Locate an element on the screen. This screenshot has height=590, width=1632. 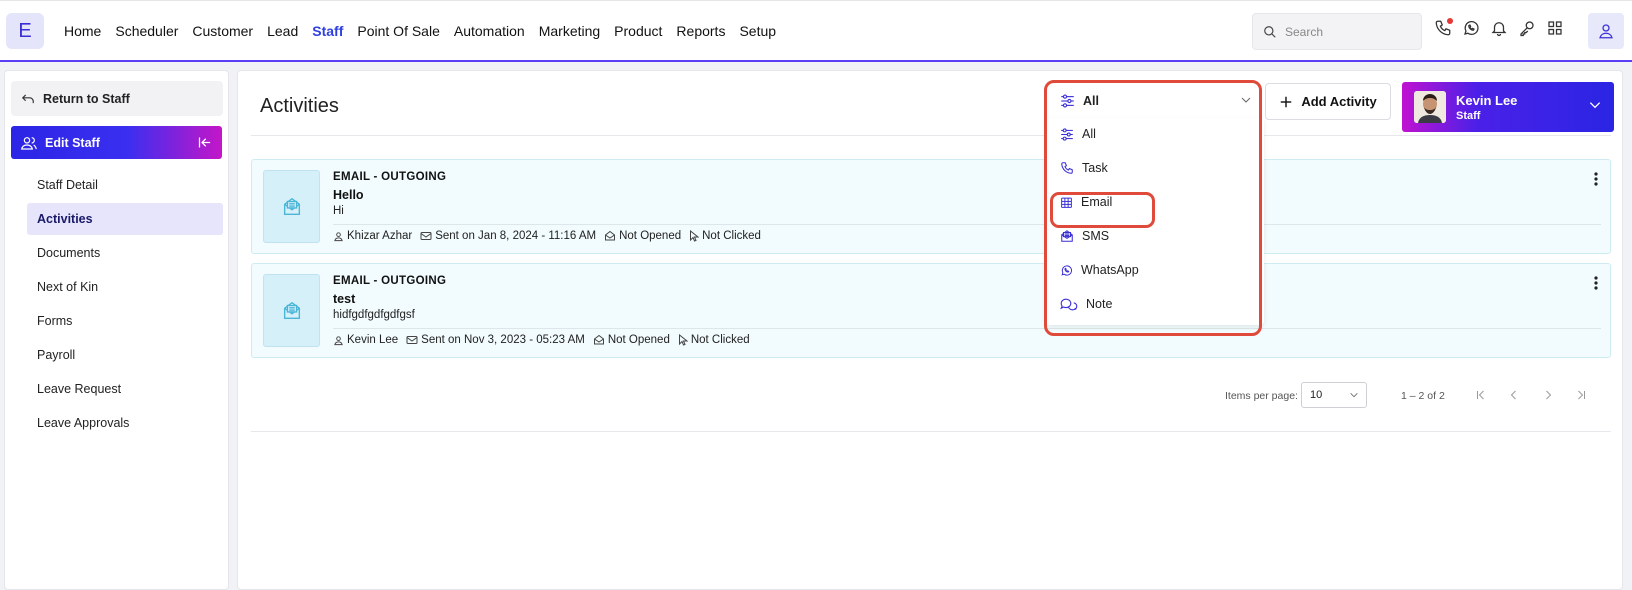
next-page-button is located at coordinates (1548, 395).